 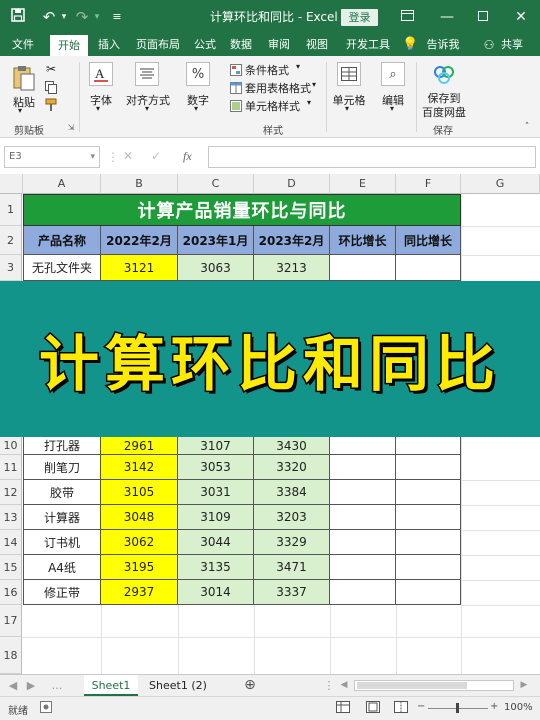 I want to click on column-header-c: C, so click(x=216, y=184).